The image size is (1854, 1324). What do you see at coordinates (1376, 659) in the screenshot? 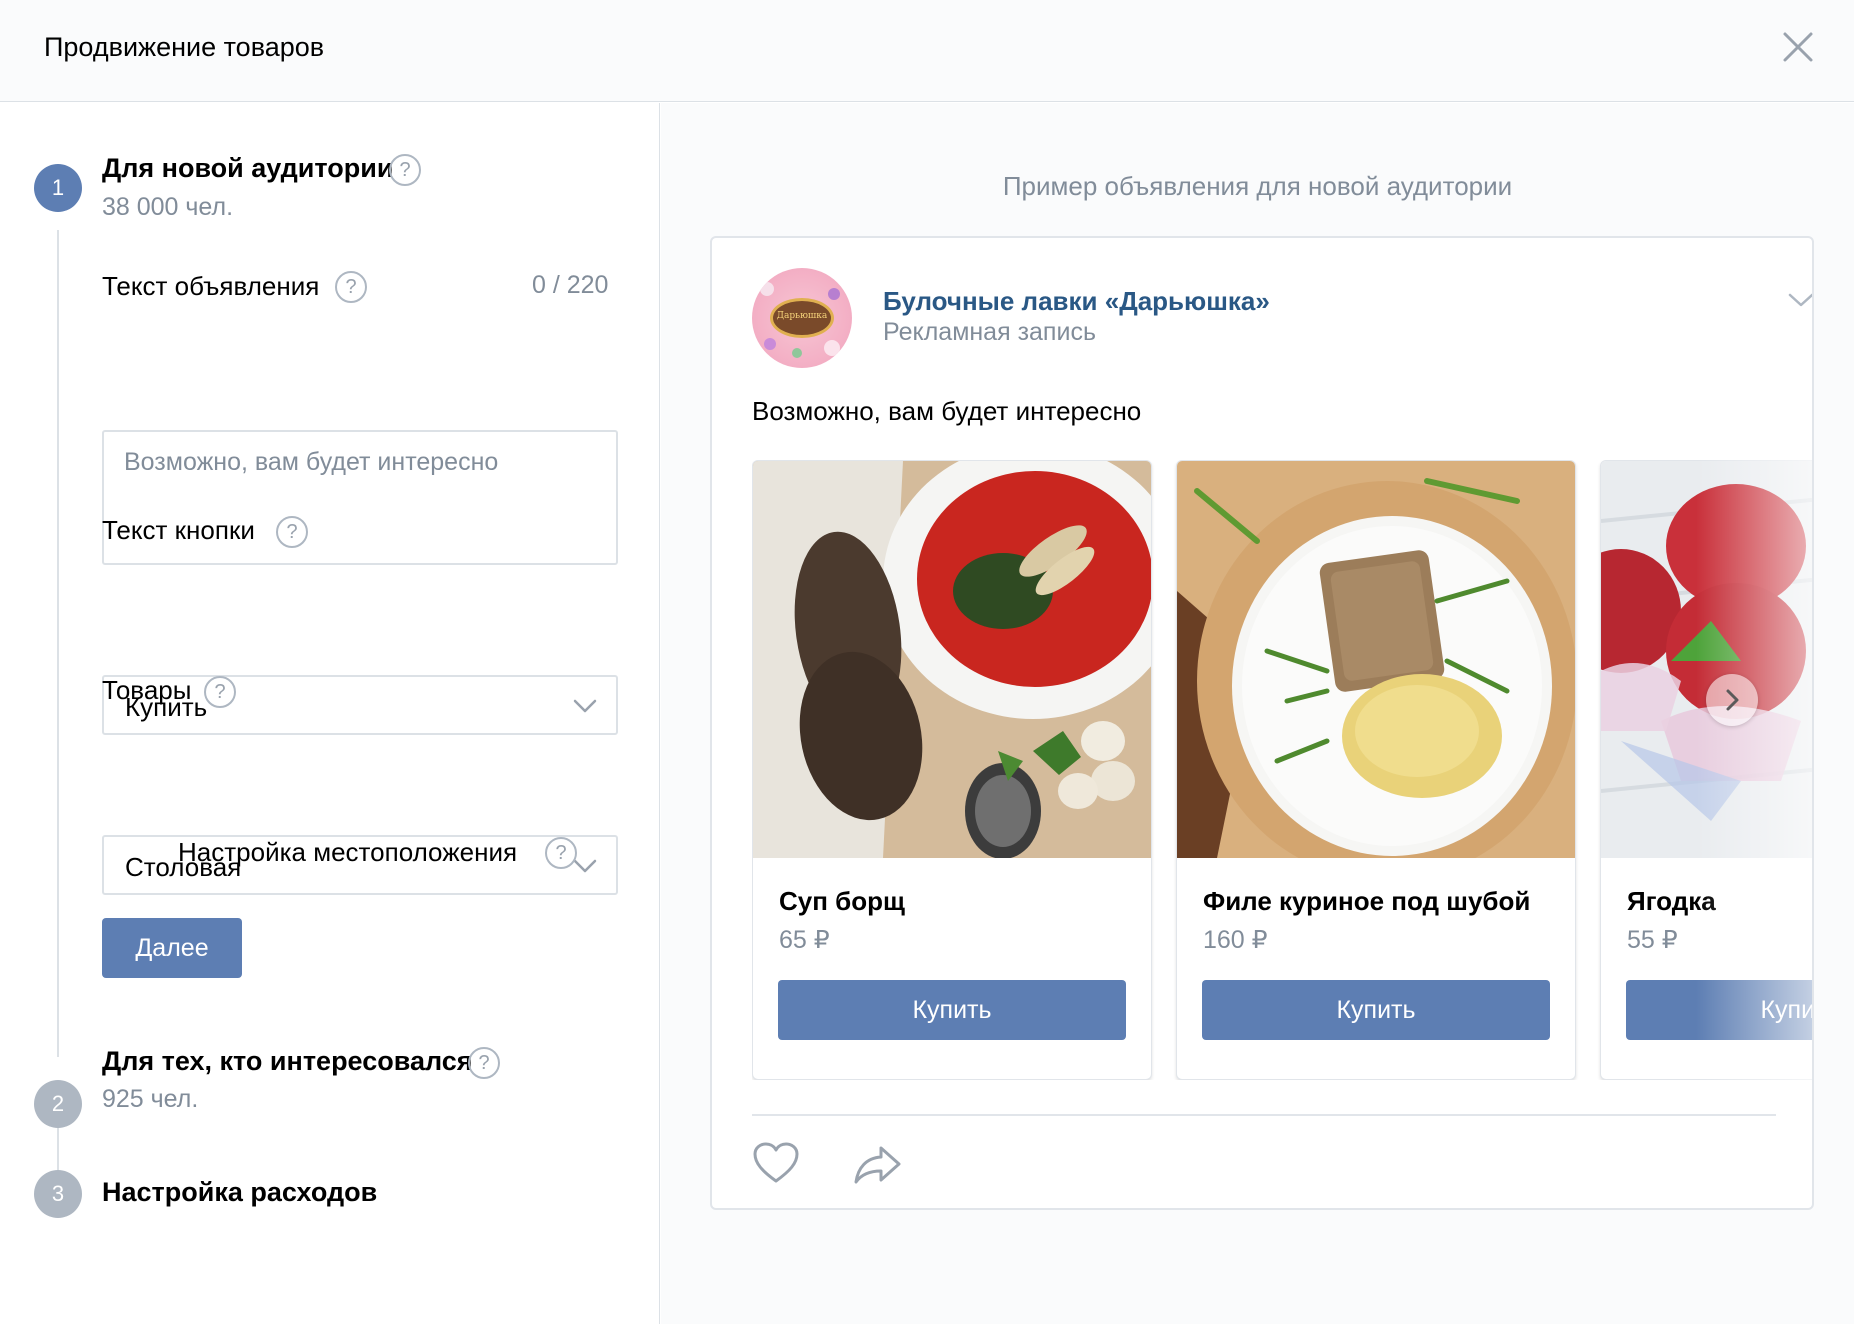
I see `product-photo-chicken` at bounding box center [1376, 659].